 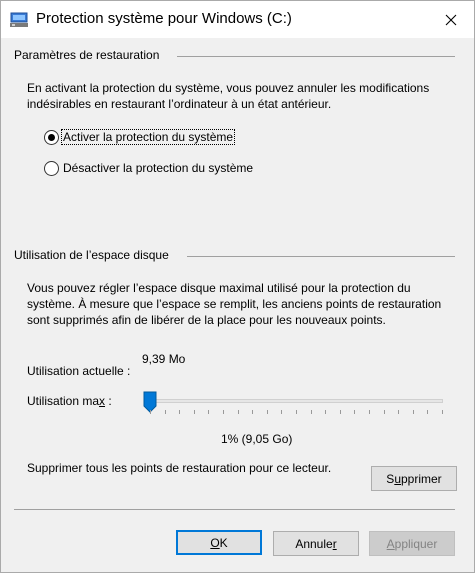 I want to click on window-title: Protection système pour Windows (C:), so click(x=164, y=18).